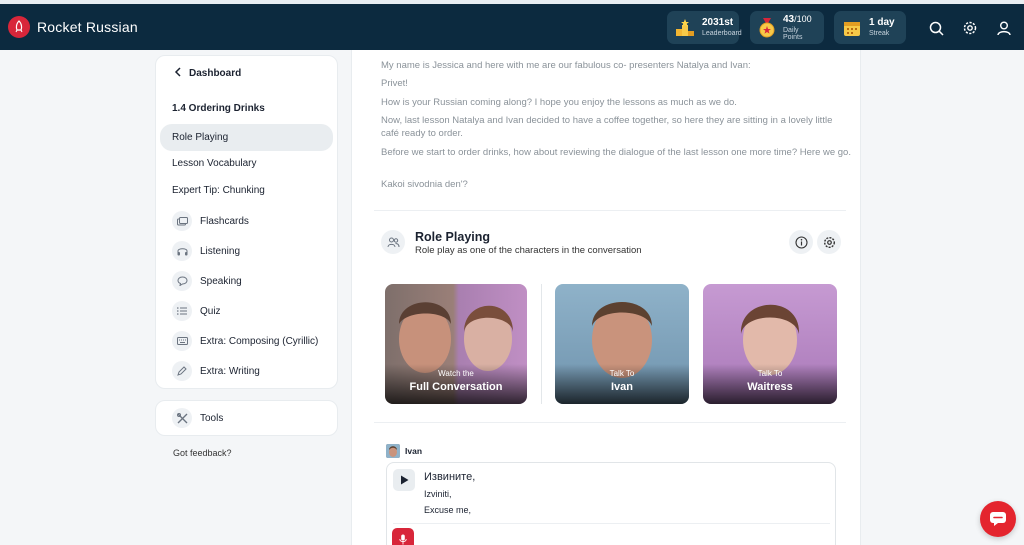 The width and height of the screenshot is (1024, 545). I want to click on settings-gear-icon, so click(970, 28).